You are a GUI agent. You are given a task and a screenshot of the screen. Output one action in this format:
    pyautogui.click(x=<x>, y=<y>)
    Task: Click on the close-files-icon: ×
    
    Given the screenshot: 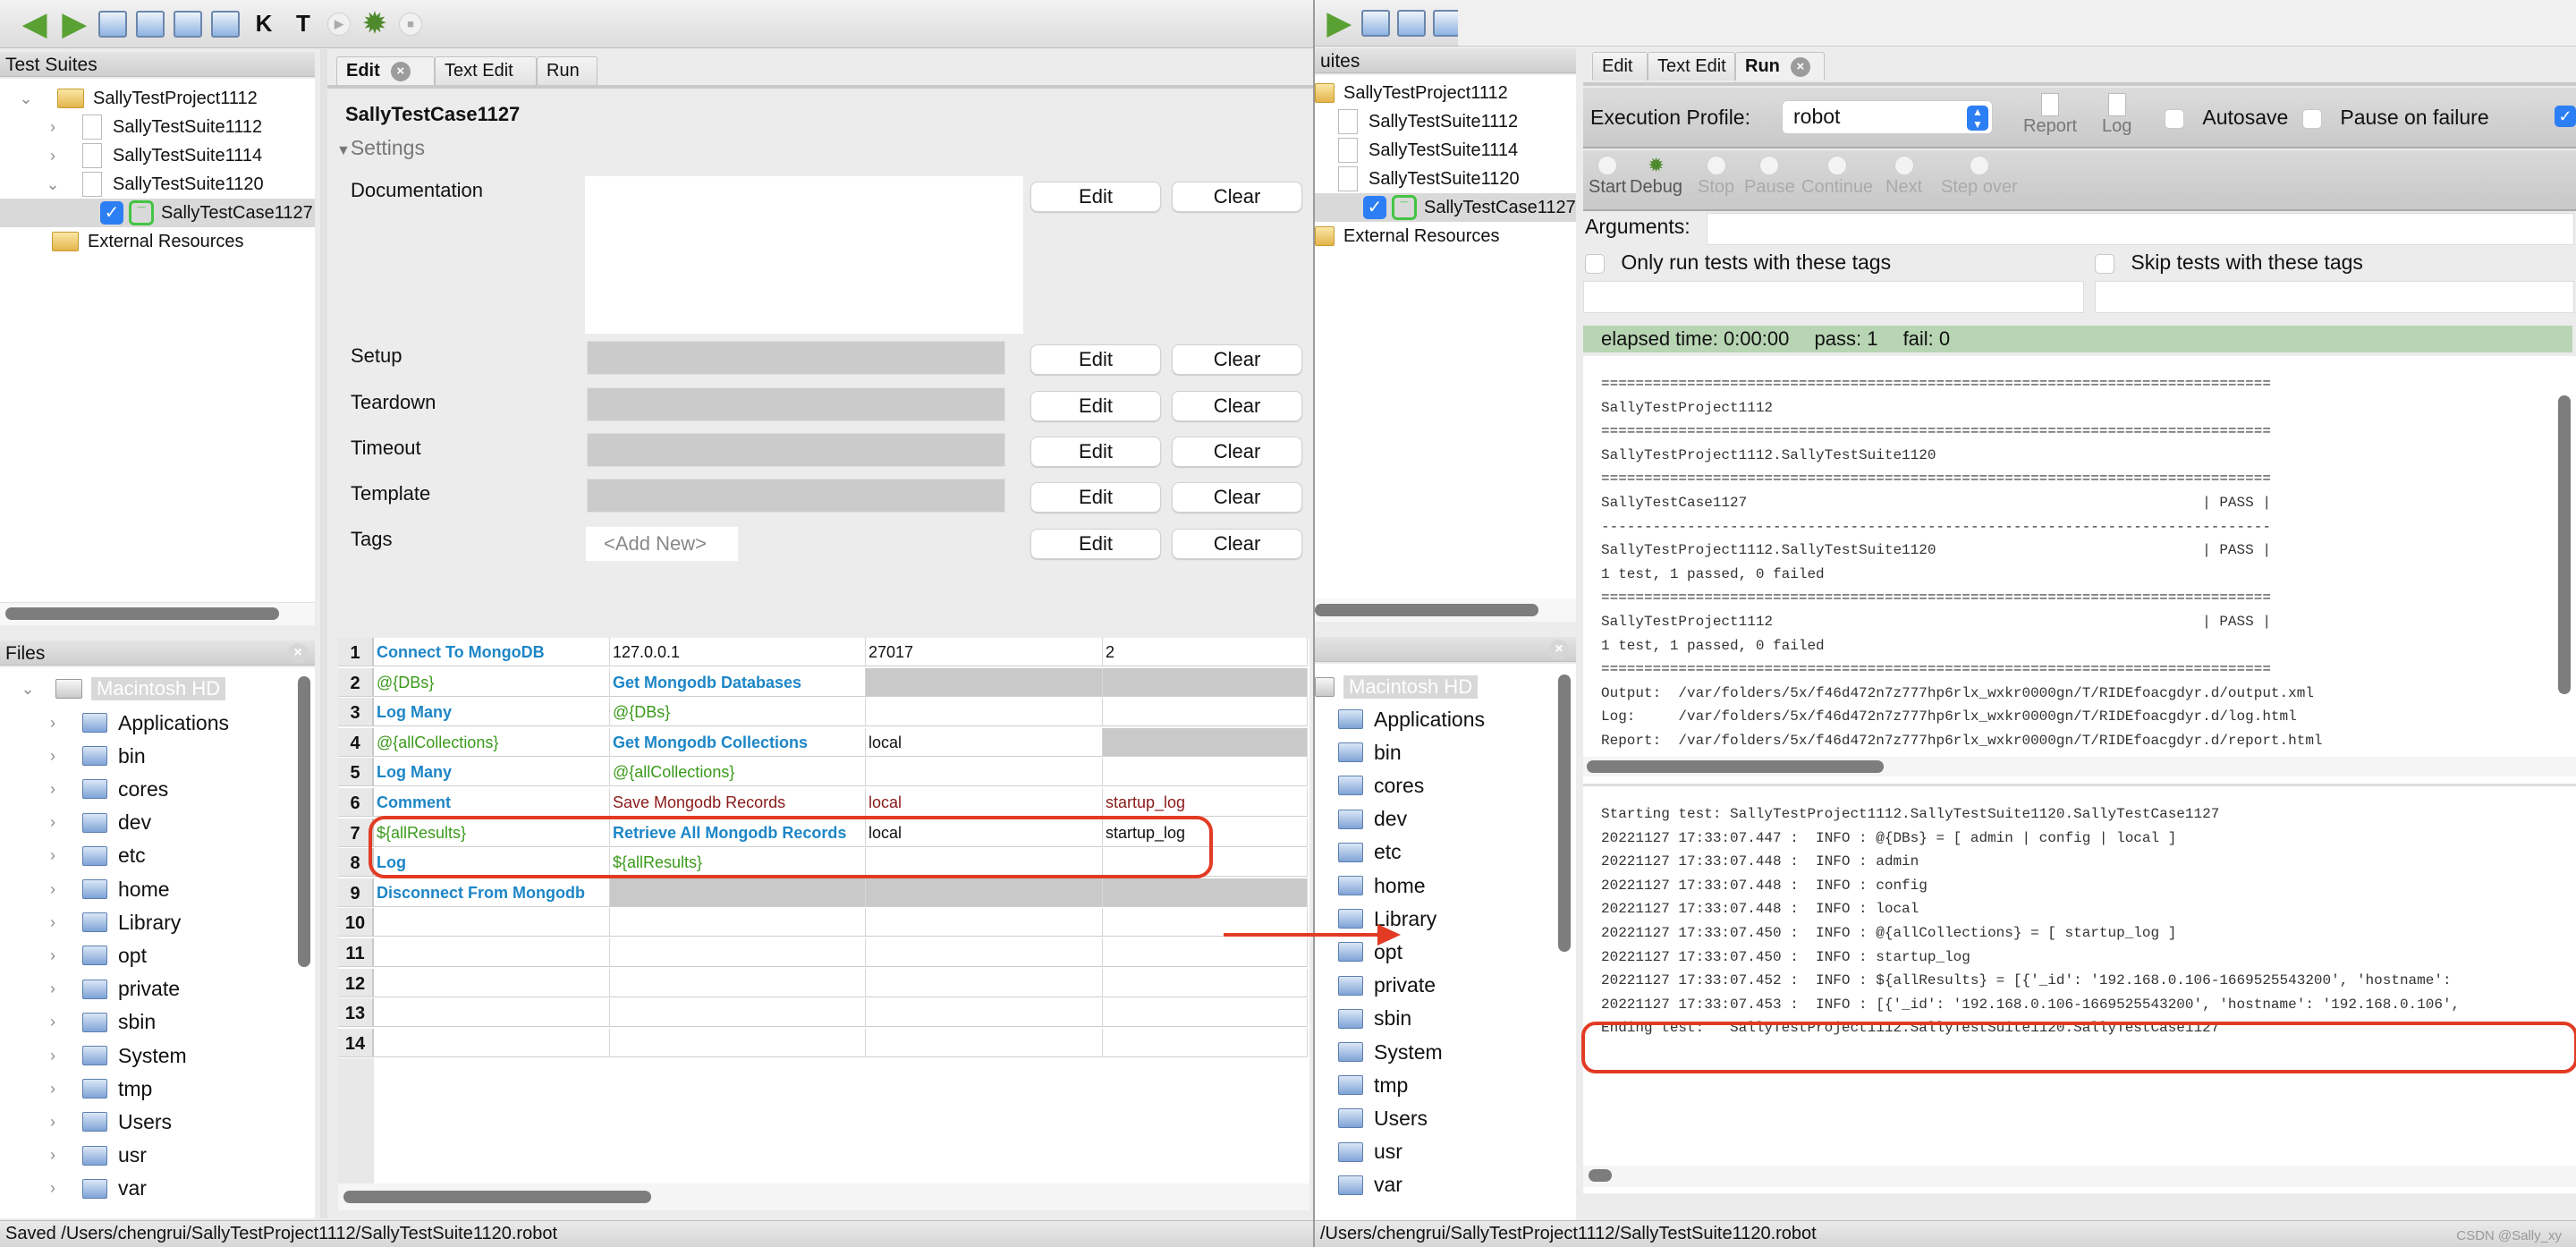 What is the action you would take?
    pyautogui.click(x=298, y=653)
    